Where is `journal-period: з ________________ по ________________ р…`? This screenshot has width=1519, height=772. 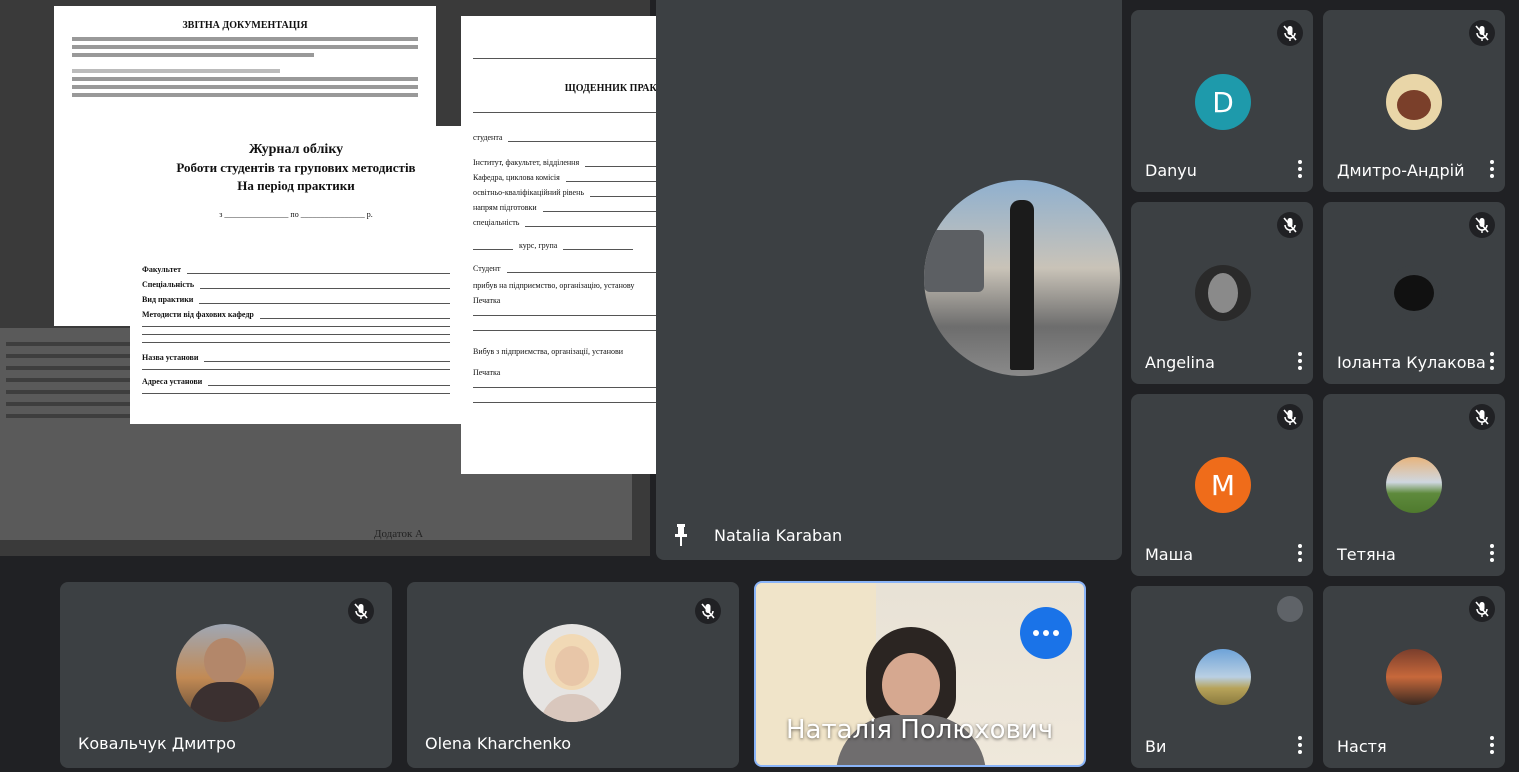
journal-period: з ________________ по ________________ р… is located at coordinates (296, 214).